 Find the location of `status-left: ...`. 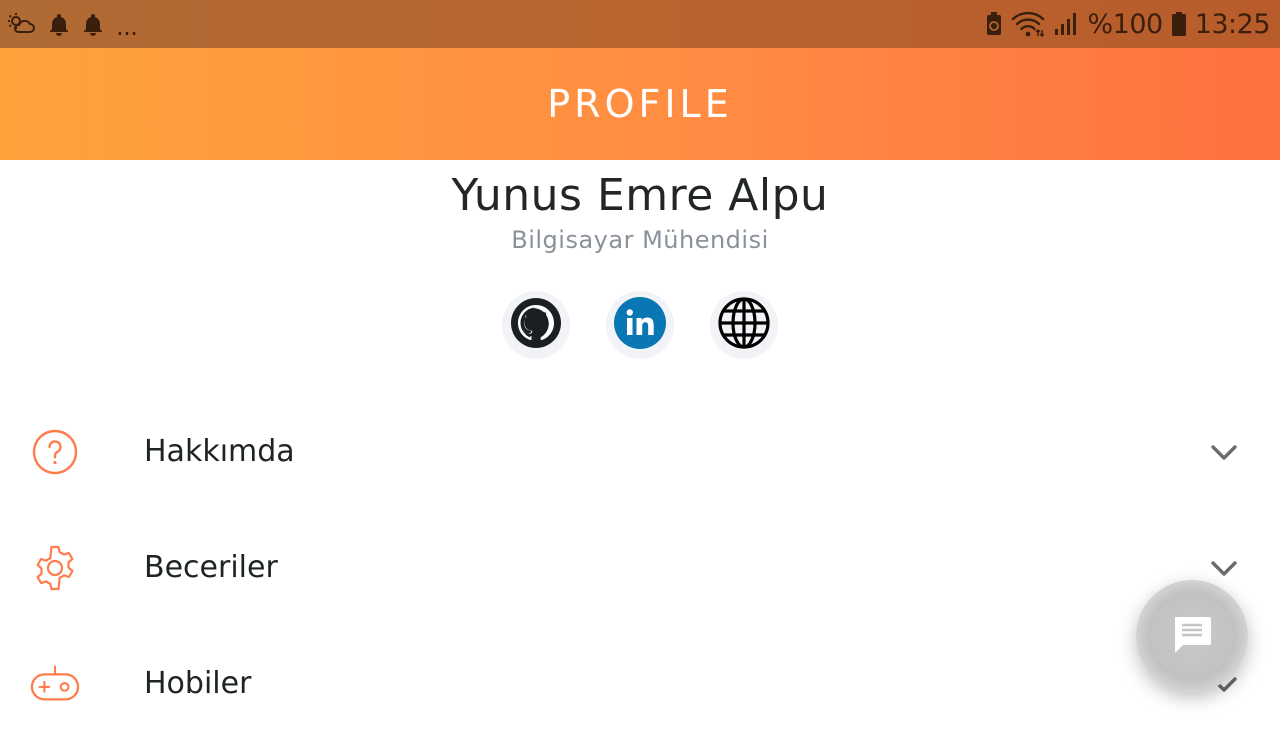

status-left: ... is located at coordinates (72, 24).